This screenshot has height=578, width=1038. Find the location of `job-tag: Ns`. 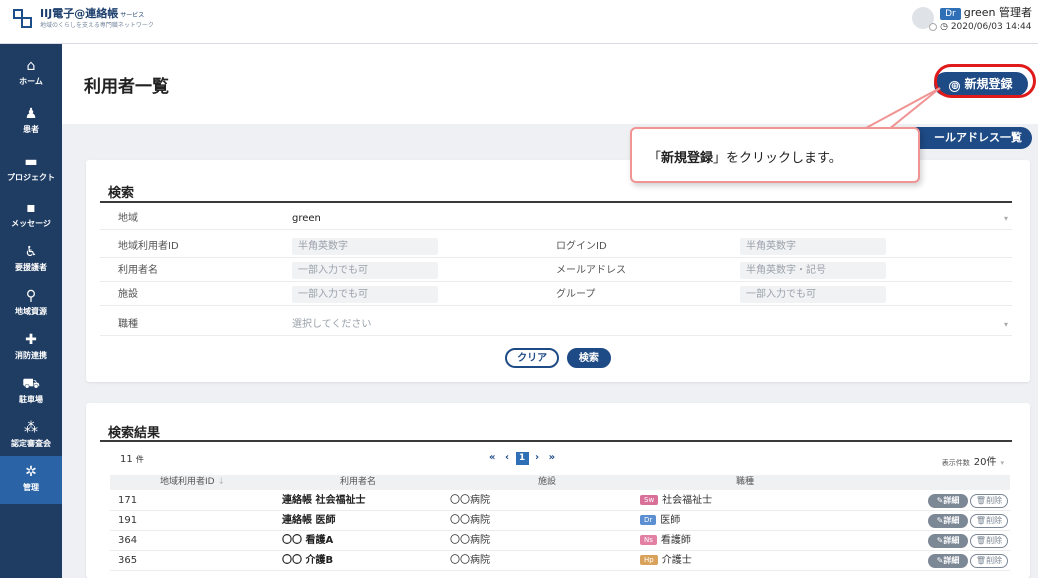

job-tag: Ns is located at coordinates (648, 540).